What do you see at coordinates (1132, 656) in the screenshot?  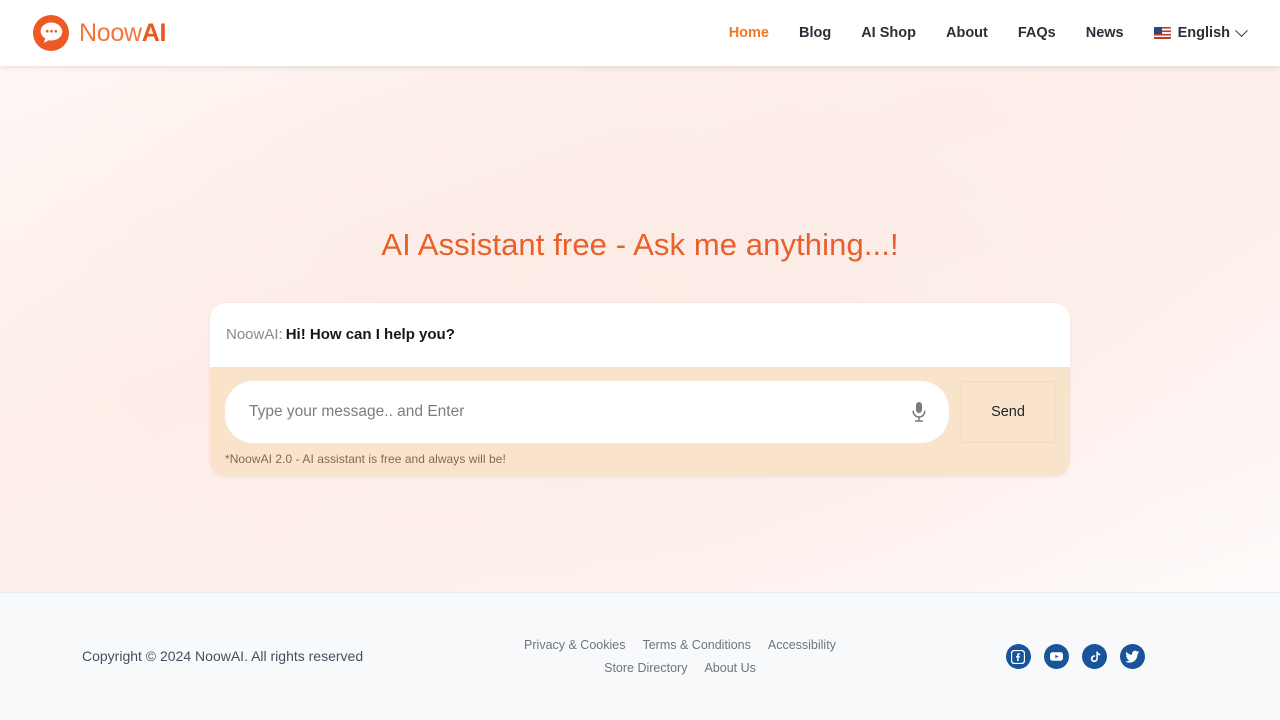 I see `twitter-icon` at bounding box center [1132, 656].